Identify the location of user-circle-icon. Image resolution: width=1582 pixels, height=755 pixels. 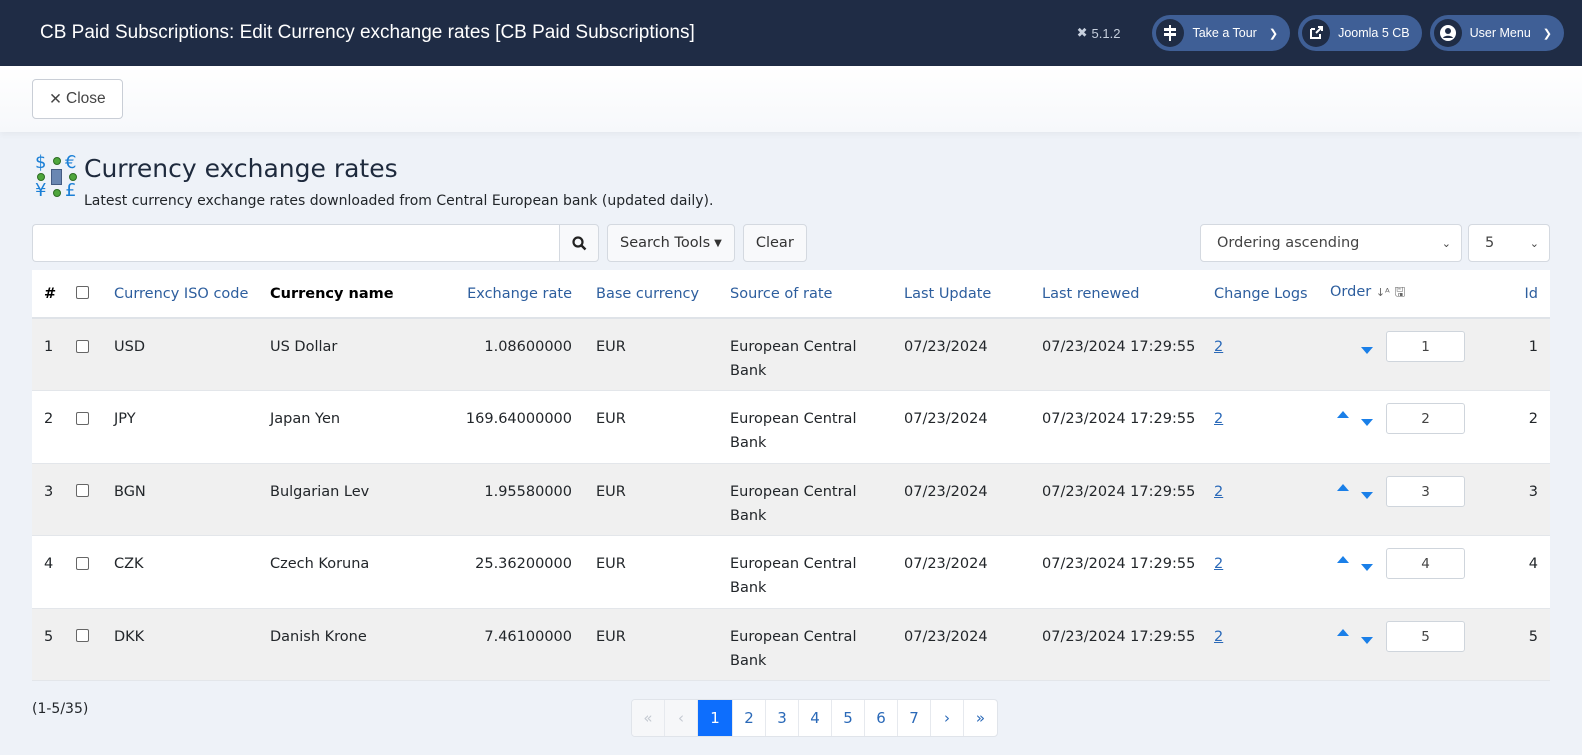
(1447, 33).